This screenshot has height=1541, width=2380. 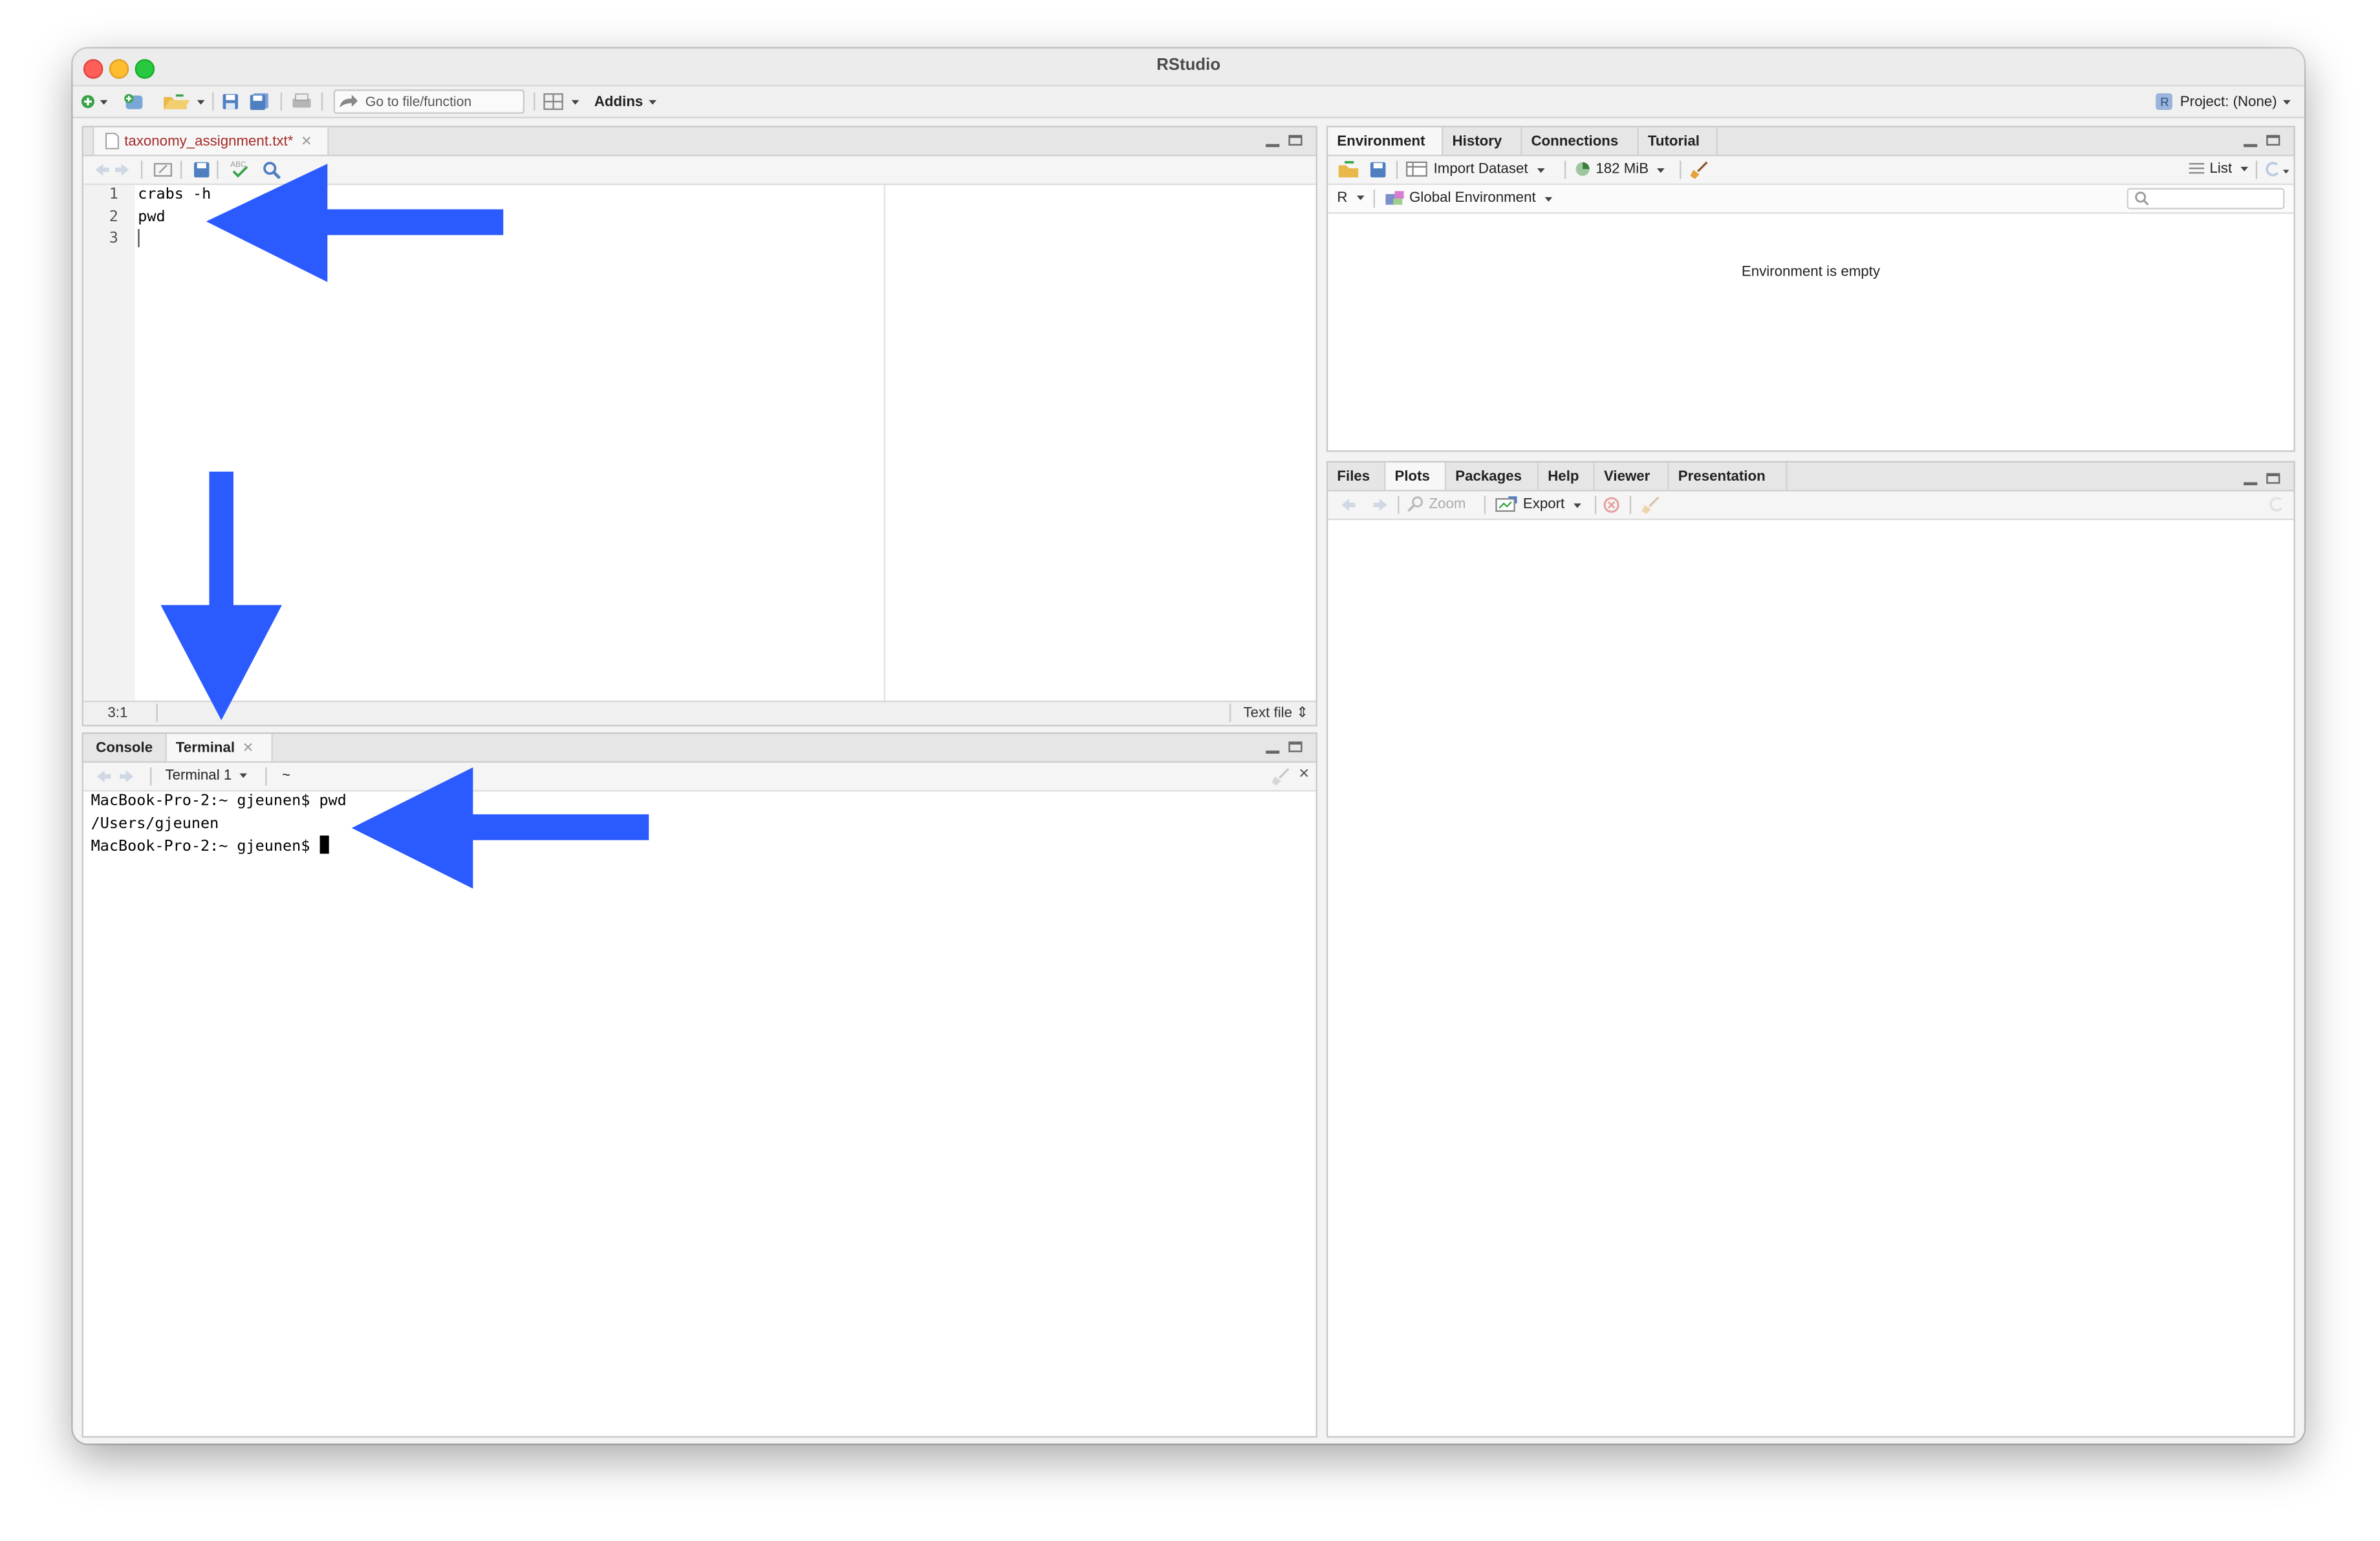 What do you see at coordinates (1621, 168) in the screenshot?
I see `memory-usage-menu: 182 MiB` at bounding box center [1621, 168].